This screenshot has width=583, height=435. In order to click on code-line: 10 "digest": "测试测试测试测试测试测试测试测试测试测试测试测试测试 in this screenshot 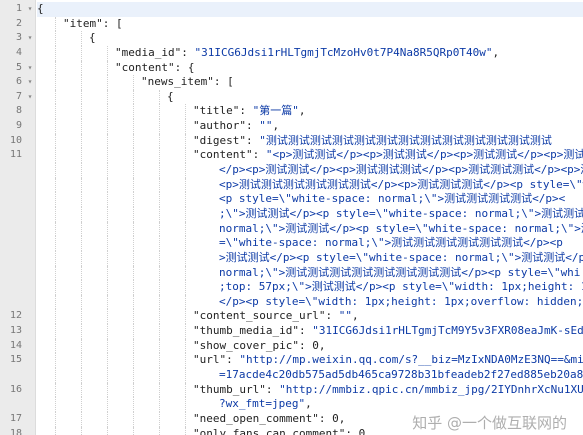, I will do `click(296, 141)`.